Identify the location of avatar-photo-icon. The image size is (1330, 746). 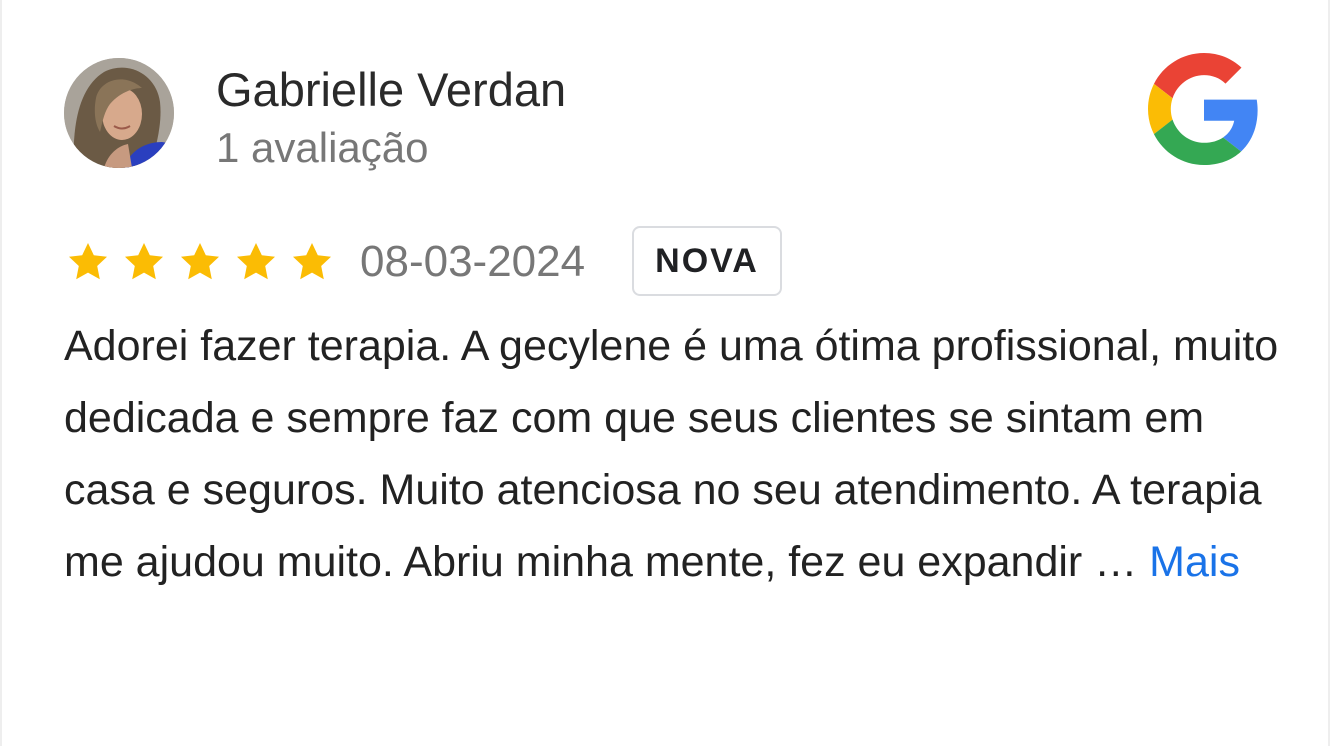
(119, 113).